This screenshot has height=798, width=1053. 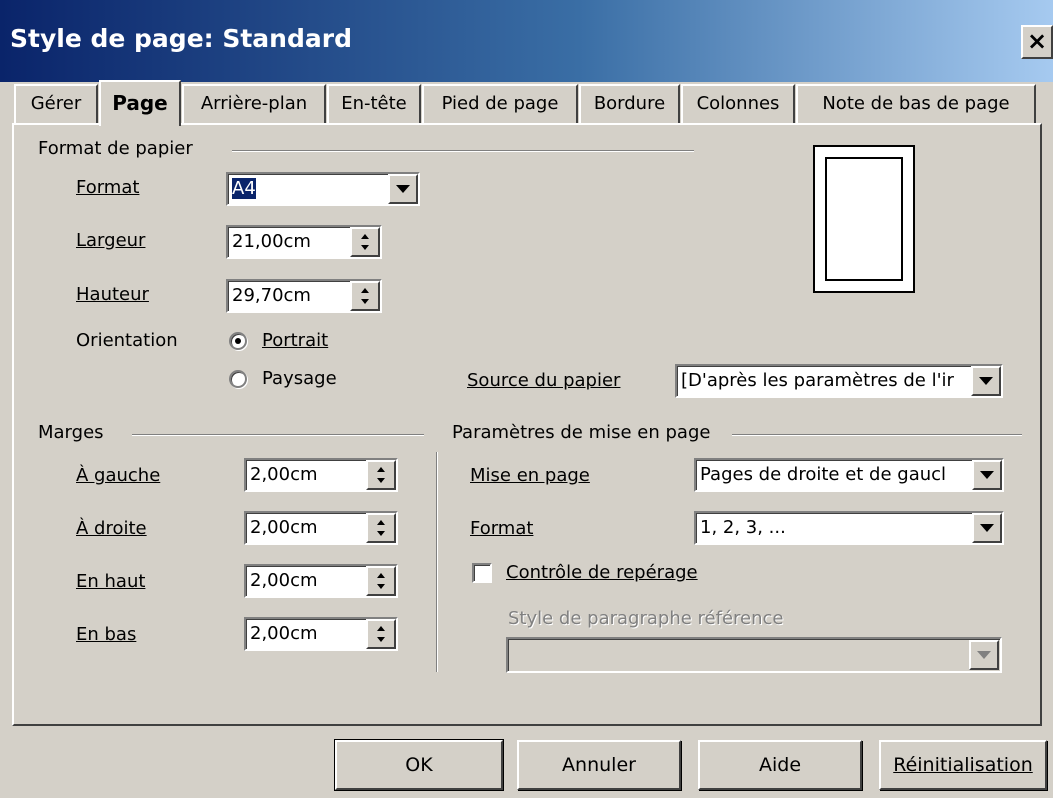 I want to click on margin-left-label: À gauche, so click(x=118, y=475).